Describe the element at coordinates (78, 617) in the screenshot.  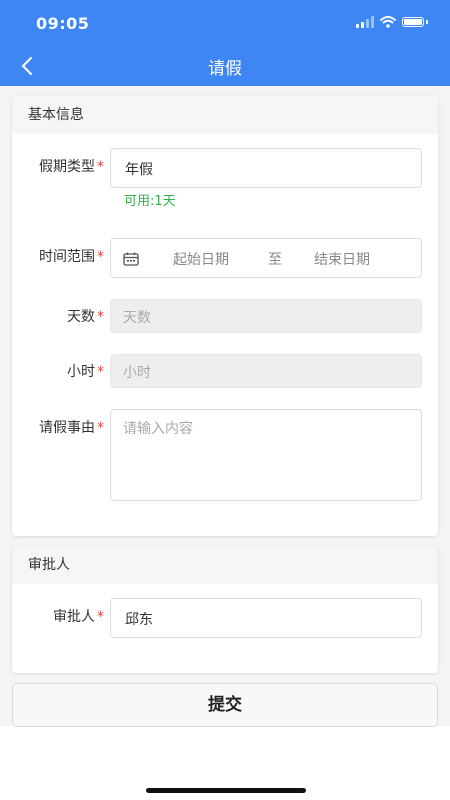
I see `approver-label: 审批人 *` at that location.